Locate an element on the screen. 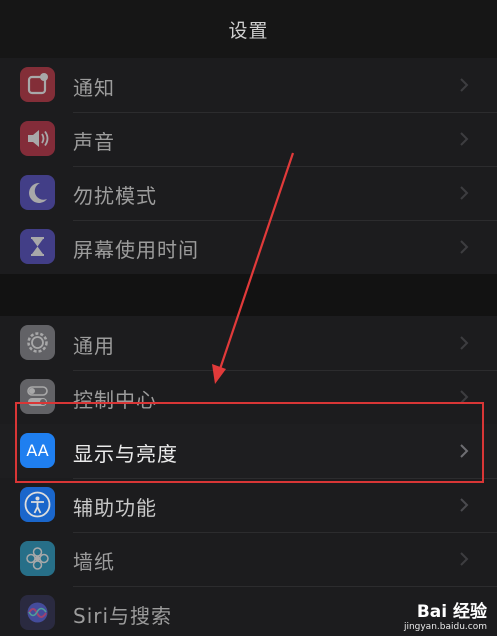  watermark: Bai 经验 jingyan.baidu.com is located at coordinates (445, 614).